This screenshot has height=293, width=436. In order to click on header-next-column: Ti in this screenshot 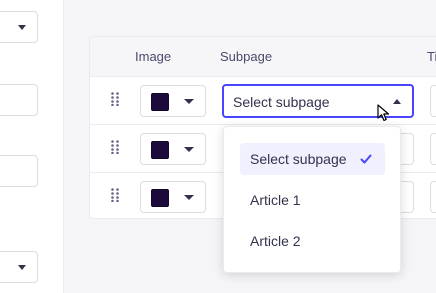, I will do `click(431, 56)`.